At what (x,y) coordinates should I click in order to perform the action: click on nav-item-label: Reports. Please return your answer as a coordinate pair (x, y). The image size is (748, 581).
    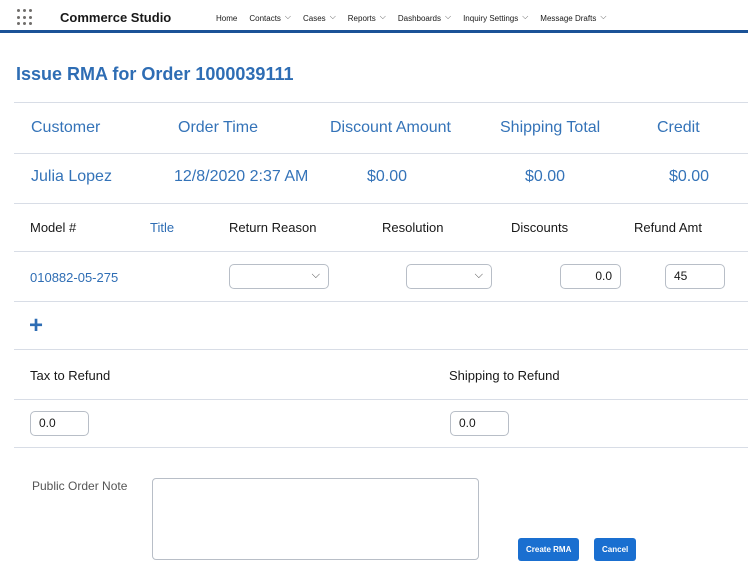
    Looking at the image, I should click on (361, 18).